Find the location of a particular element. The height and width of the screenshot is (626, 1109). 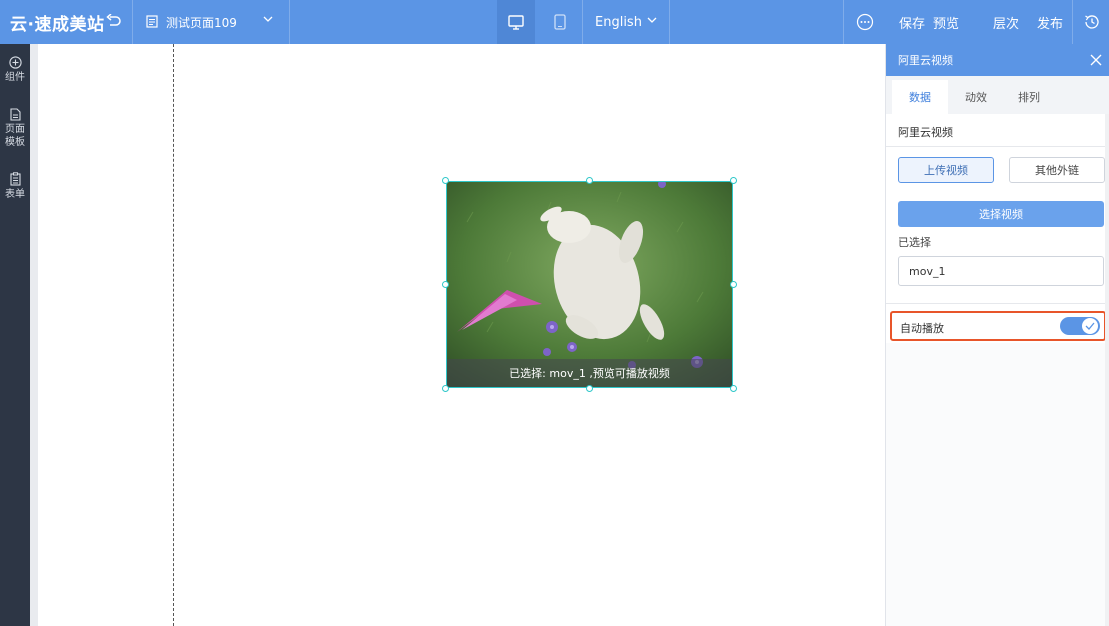

more-button is located at coordinates (865, 22).